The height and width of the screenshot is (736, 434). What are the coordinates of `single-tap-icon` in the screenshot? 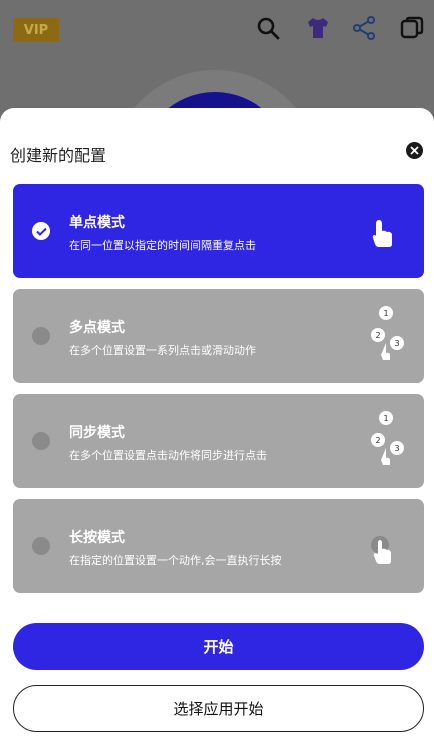 It's located at (381, 231).